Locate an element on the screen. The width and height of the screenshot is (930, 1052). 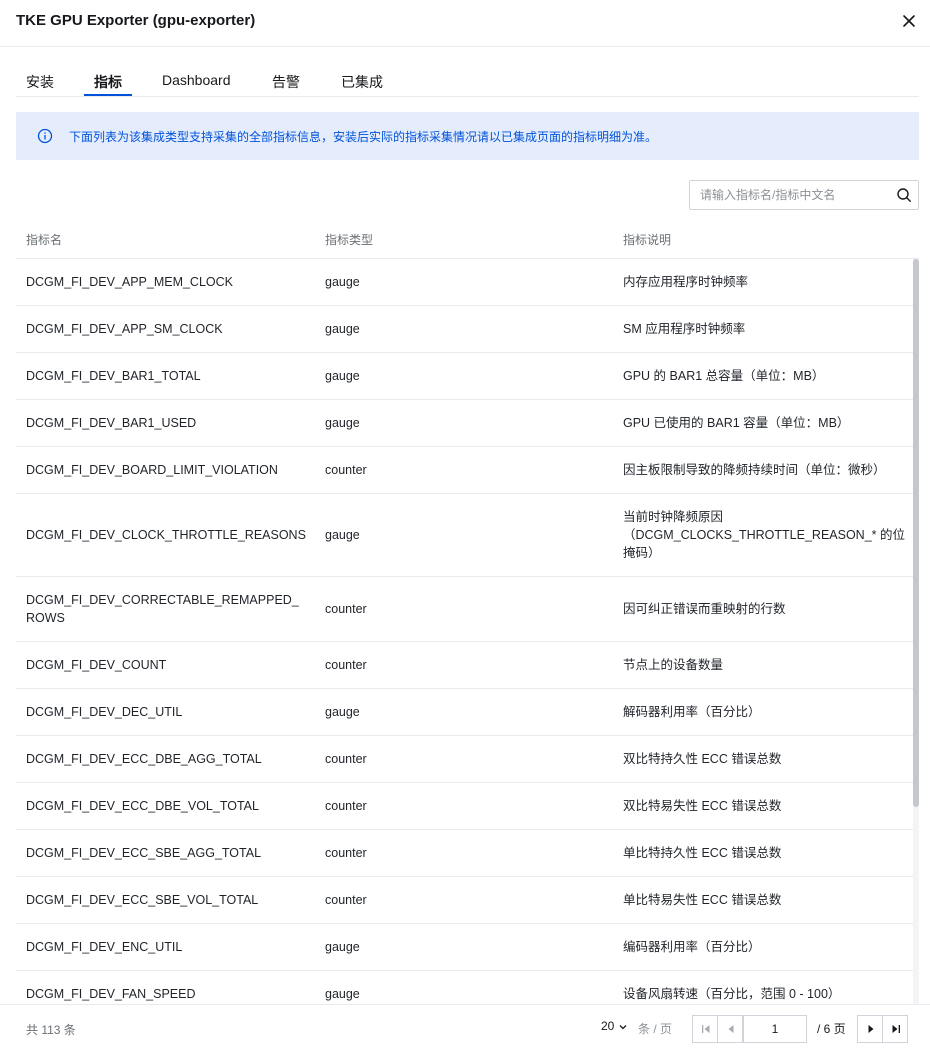
column-header-type: 指标类型 is located at coordinates (349, 240).